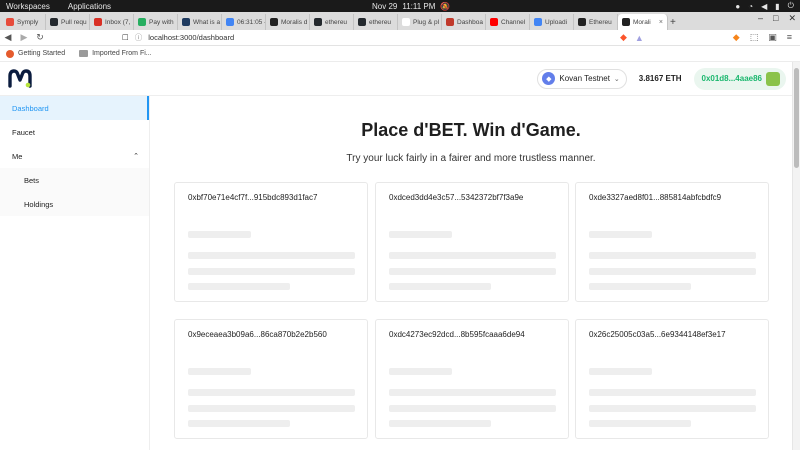 This screenshot has width=800, height=450. I want to click on browser-tab: Uploadi, so click(552, 22).